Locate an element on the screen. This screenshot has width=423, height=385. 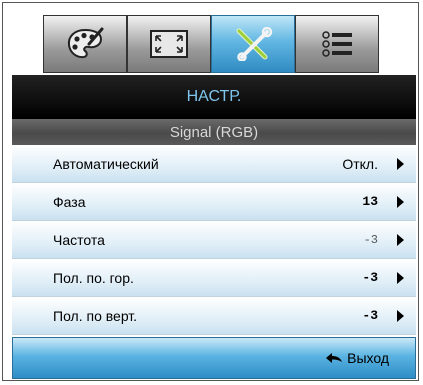
menu-item-label: Пол. по. гор. is located at coordinates (93, 277).